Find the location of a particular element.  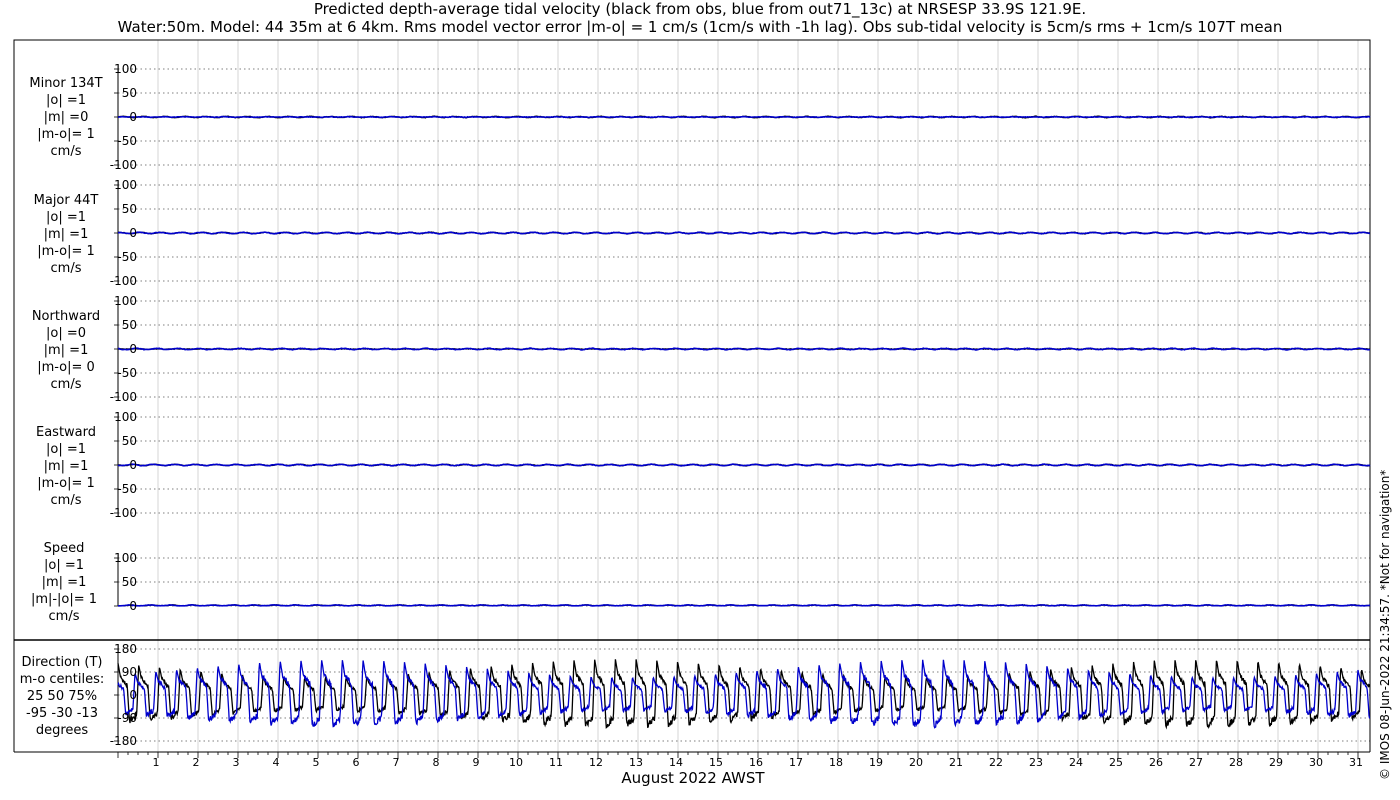

x-tick-label: 19 is located at coordinates (876, 762).